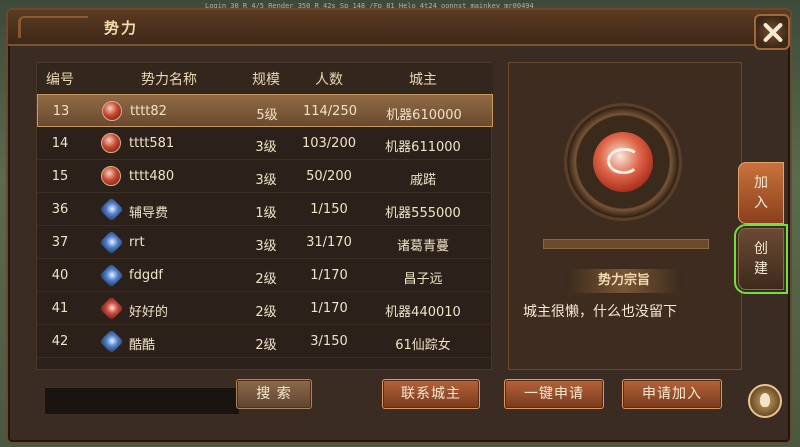 Image resolution: width=800 pixels, height=447 pixels. Describe the element at coordinates (431, 394) in the screenshot. I see `contact-lord-button: 联系城主` at that location.